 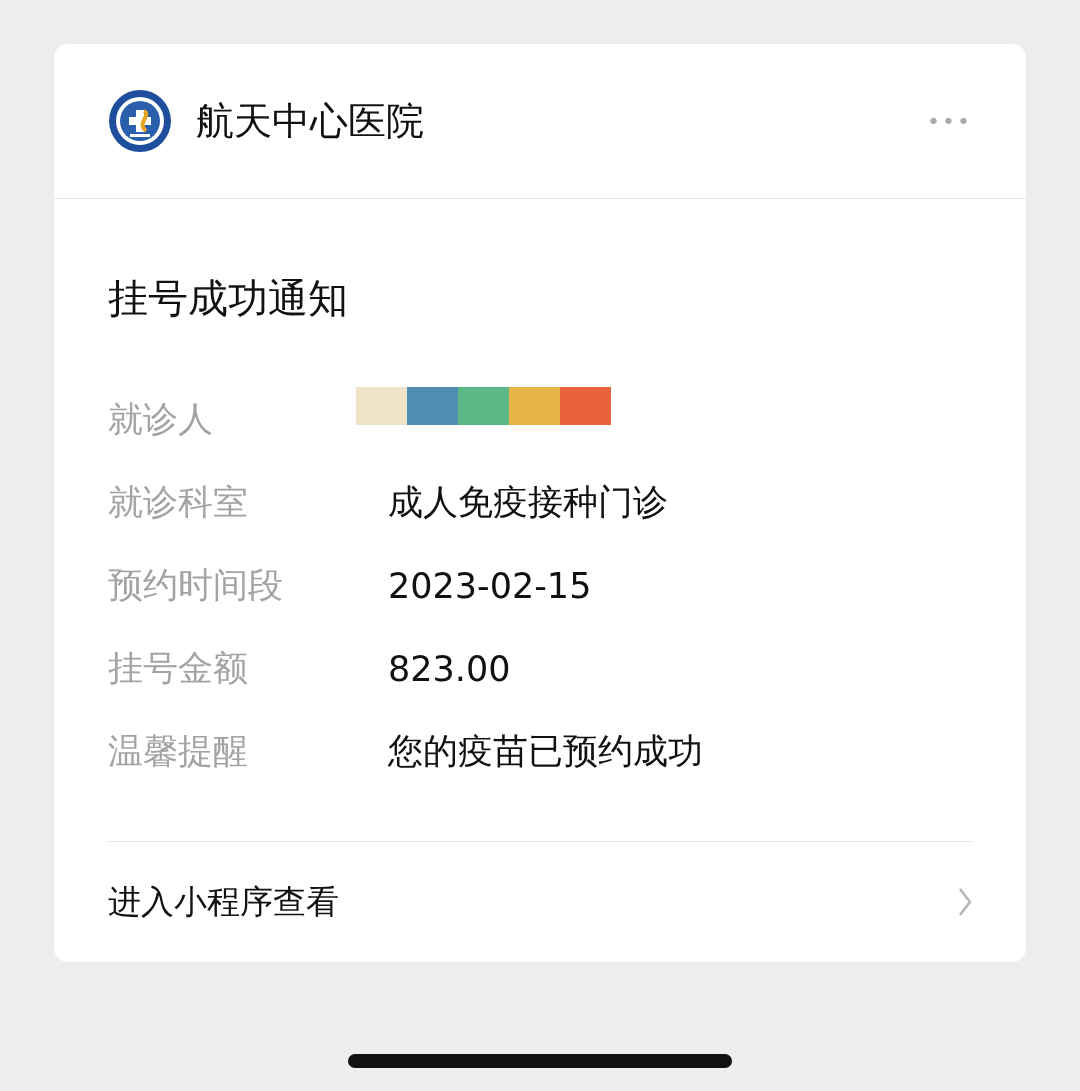 I want to click on account-name: 航天中心医院, so click(x=562, y=121).